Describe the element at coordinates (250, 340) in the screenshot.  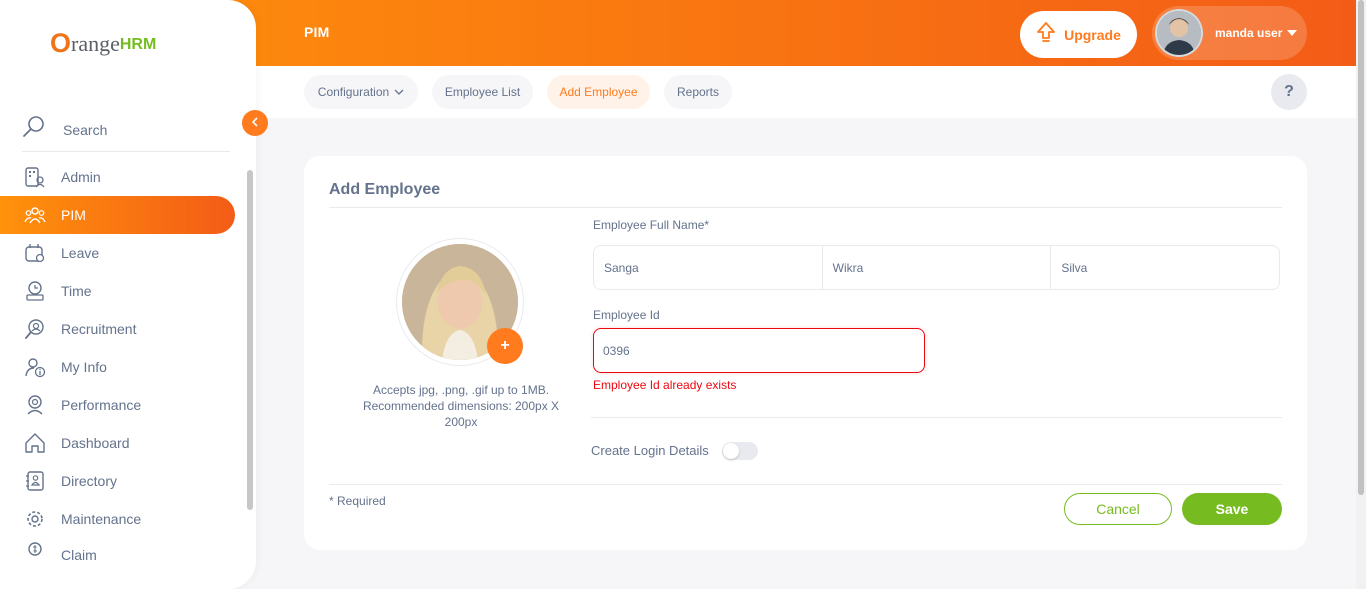
I see `sidebar-scrollbar-thumb` at that location.